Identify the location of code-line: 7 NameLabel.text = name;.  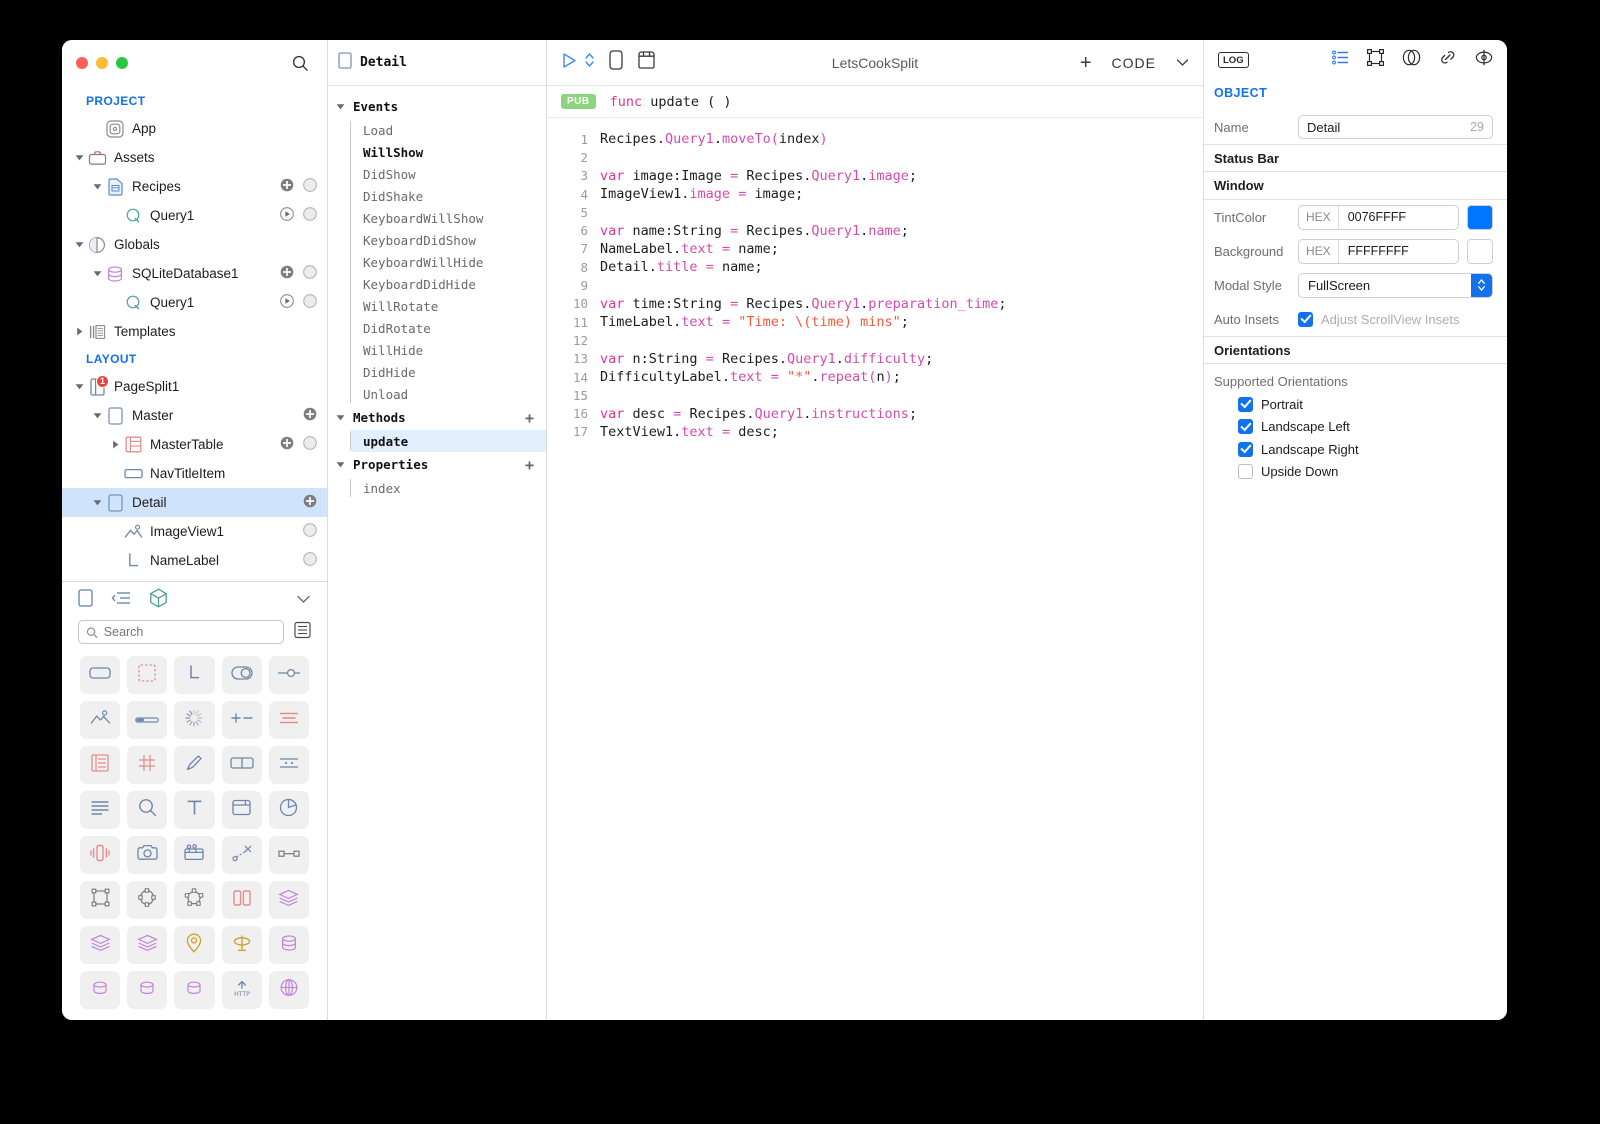
(875, 249).